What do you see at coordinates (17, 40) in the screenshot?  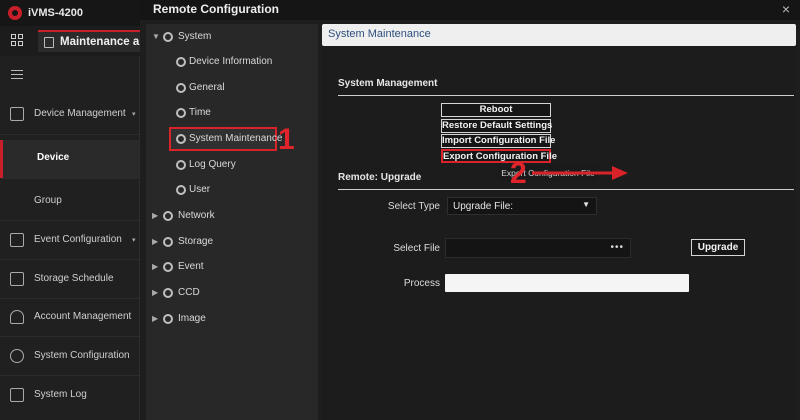 I see `grid-menu-icon` at bounding box center [17, 40].